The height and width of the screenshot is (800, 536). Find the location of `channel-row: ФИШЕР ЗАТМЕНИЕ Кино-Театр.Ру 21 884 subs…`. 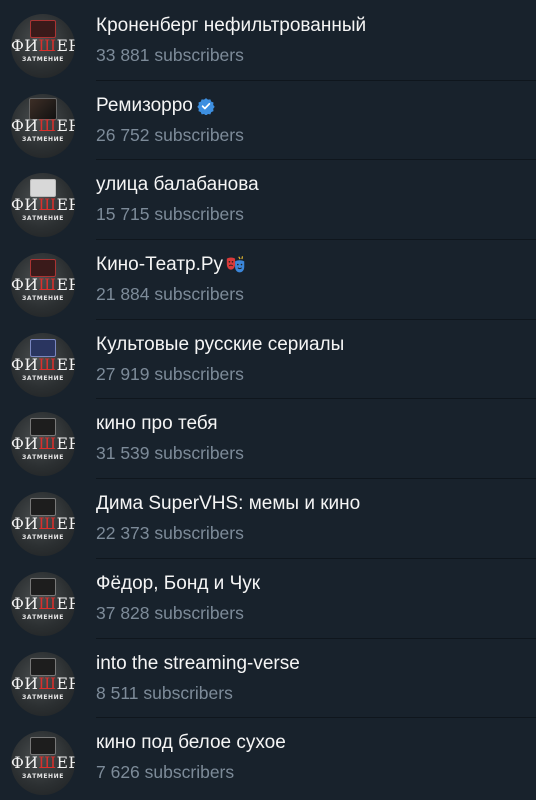

channel-row: ФИШЕР ЗАТМЕНИЕ Кино-Театр.Ру 21 884 subs… is located at coordinates (268, 279).